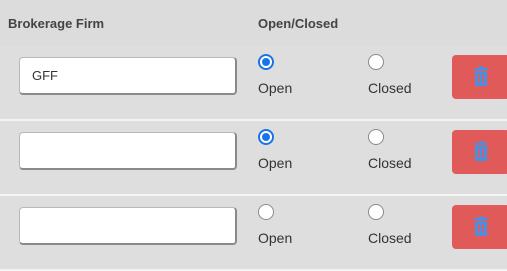 This screenshot has height=271, width=507. Describe the element at coordinates (56, 23) in the screenshot. I see `column-header-brokerage-firm: Brokerage Firm` at that location.